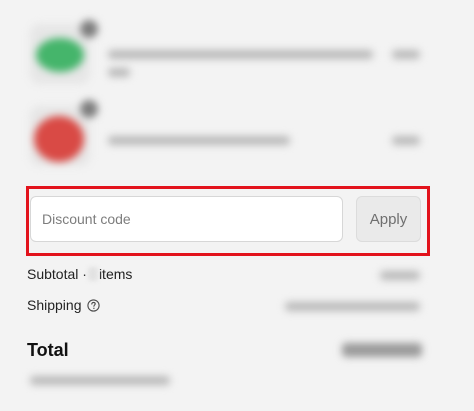 Image resolution: width=474 pixels, height=411 pixels. What do you see at coordinates (388, 219) in the screenshot?
I see `apply-button: Apply` at bounding box center [388, 219].